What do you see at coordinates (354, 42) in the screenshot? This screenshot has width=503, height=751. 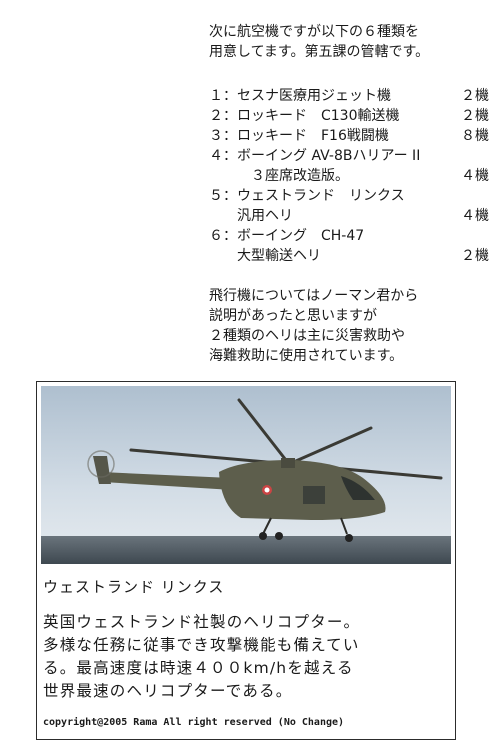 I see `intro-text: 次に航空機ですが以下の６種類を 用意してます。第五課の管轄です。` at bounding box center [354, 42].